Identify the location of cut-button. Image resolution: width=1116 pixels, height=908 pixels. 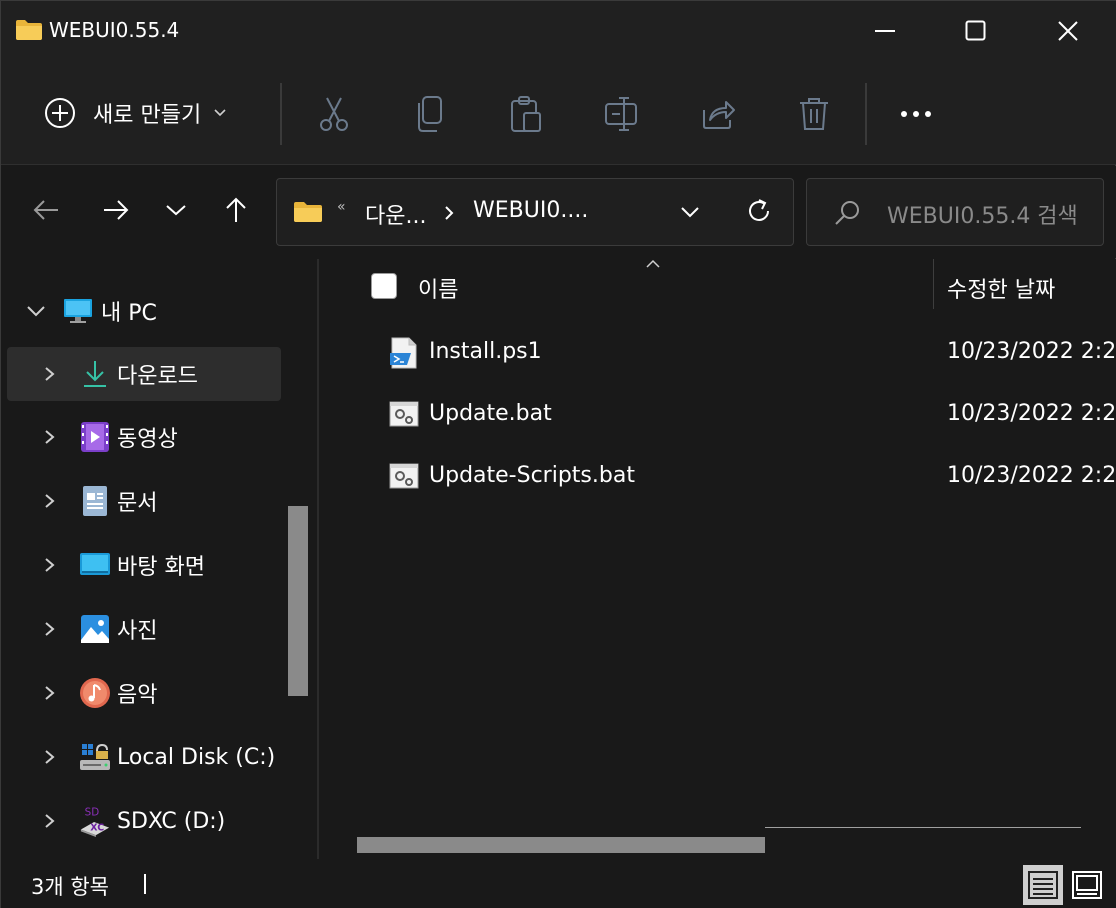
(334, 114).